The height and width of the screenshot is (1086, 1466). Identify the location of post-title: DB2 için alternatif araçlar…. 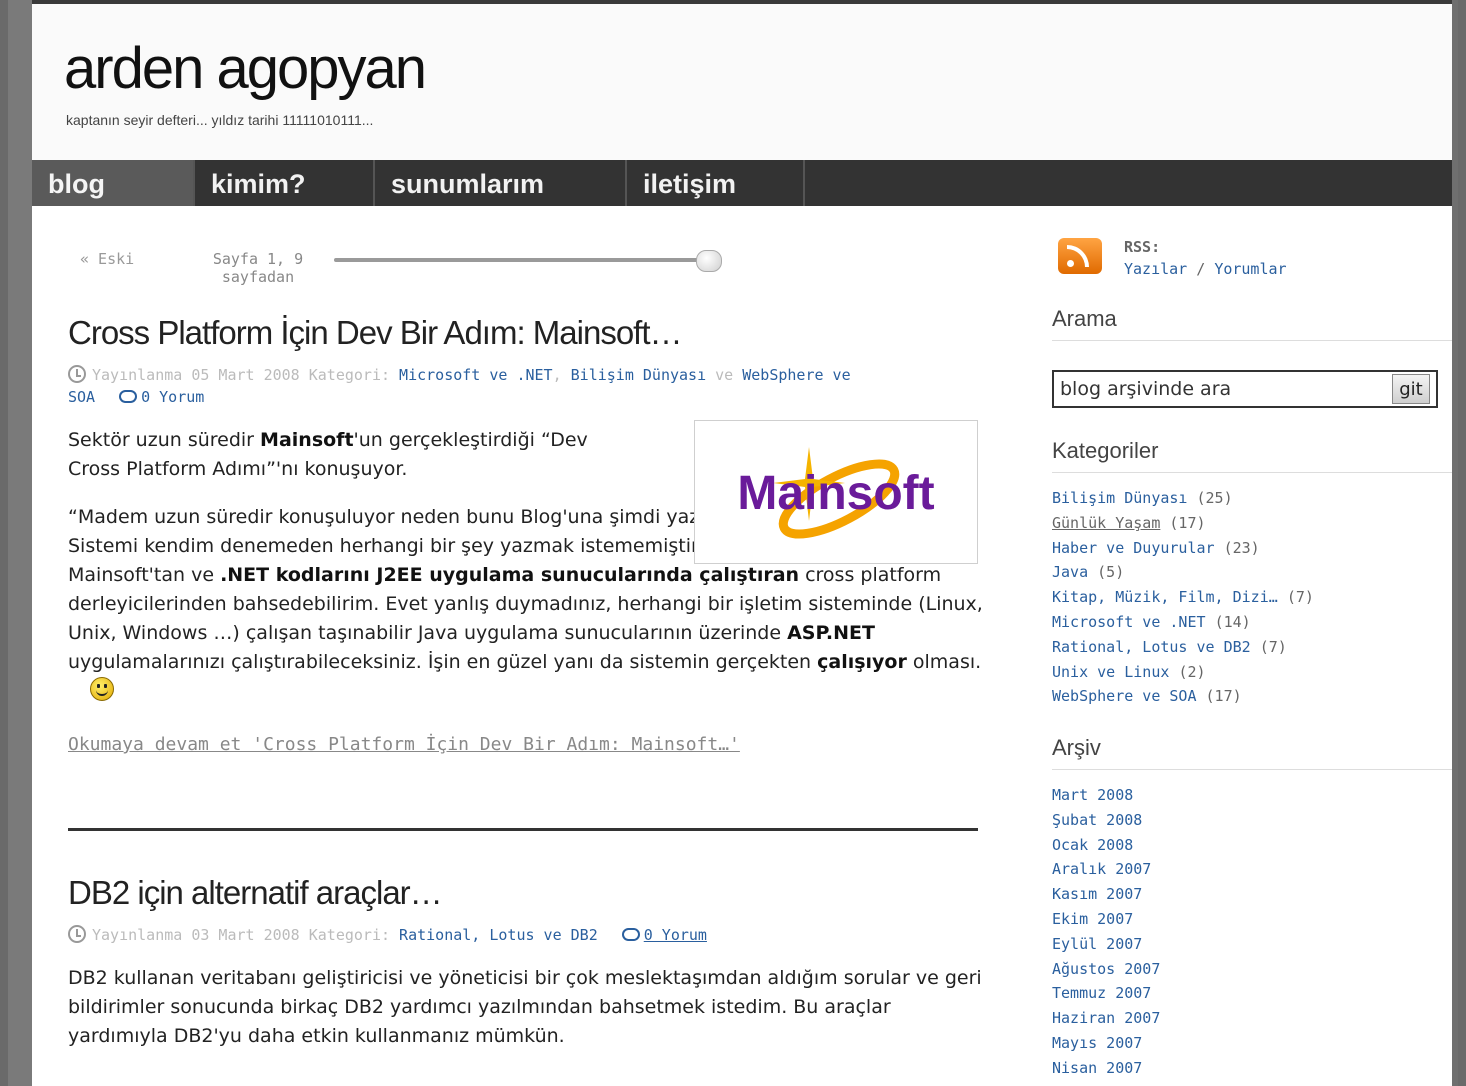
(528, 893).